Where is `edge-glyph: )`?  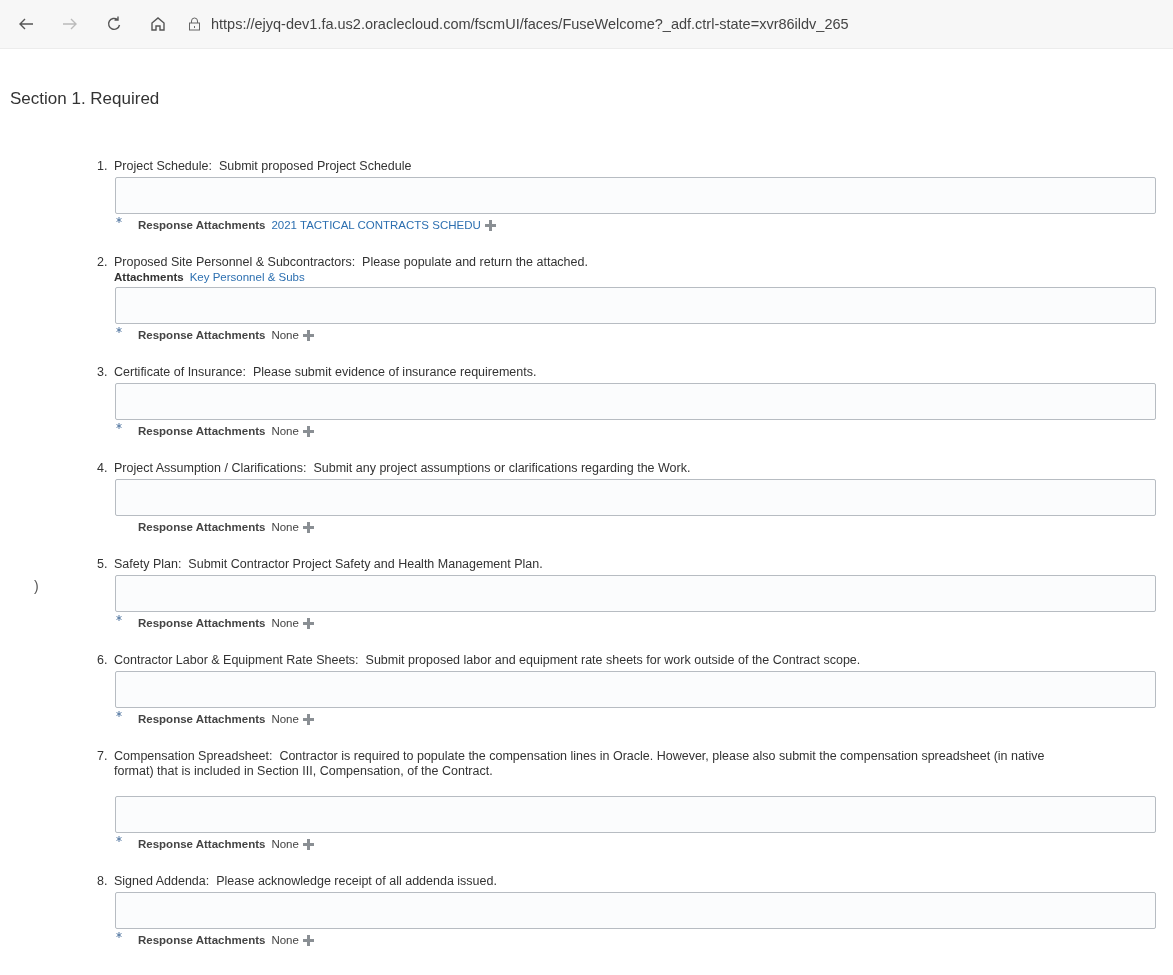
edge-glyph: ) is located at coordinates (36, 586).